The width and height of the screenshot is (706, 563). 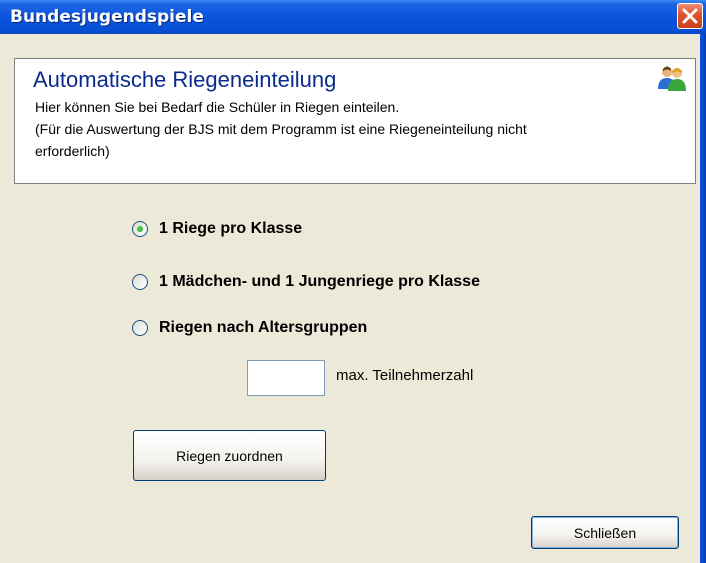 What do you see at coordinates (353, 17) in the screenshot?
I see `title-bar: Bundesjugendspiele` at bounding box center [353, 17].